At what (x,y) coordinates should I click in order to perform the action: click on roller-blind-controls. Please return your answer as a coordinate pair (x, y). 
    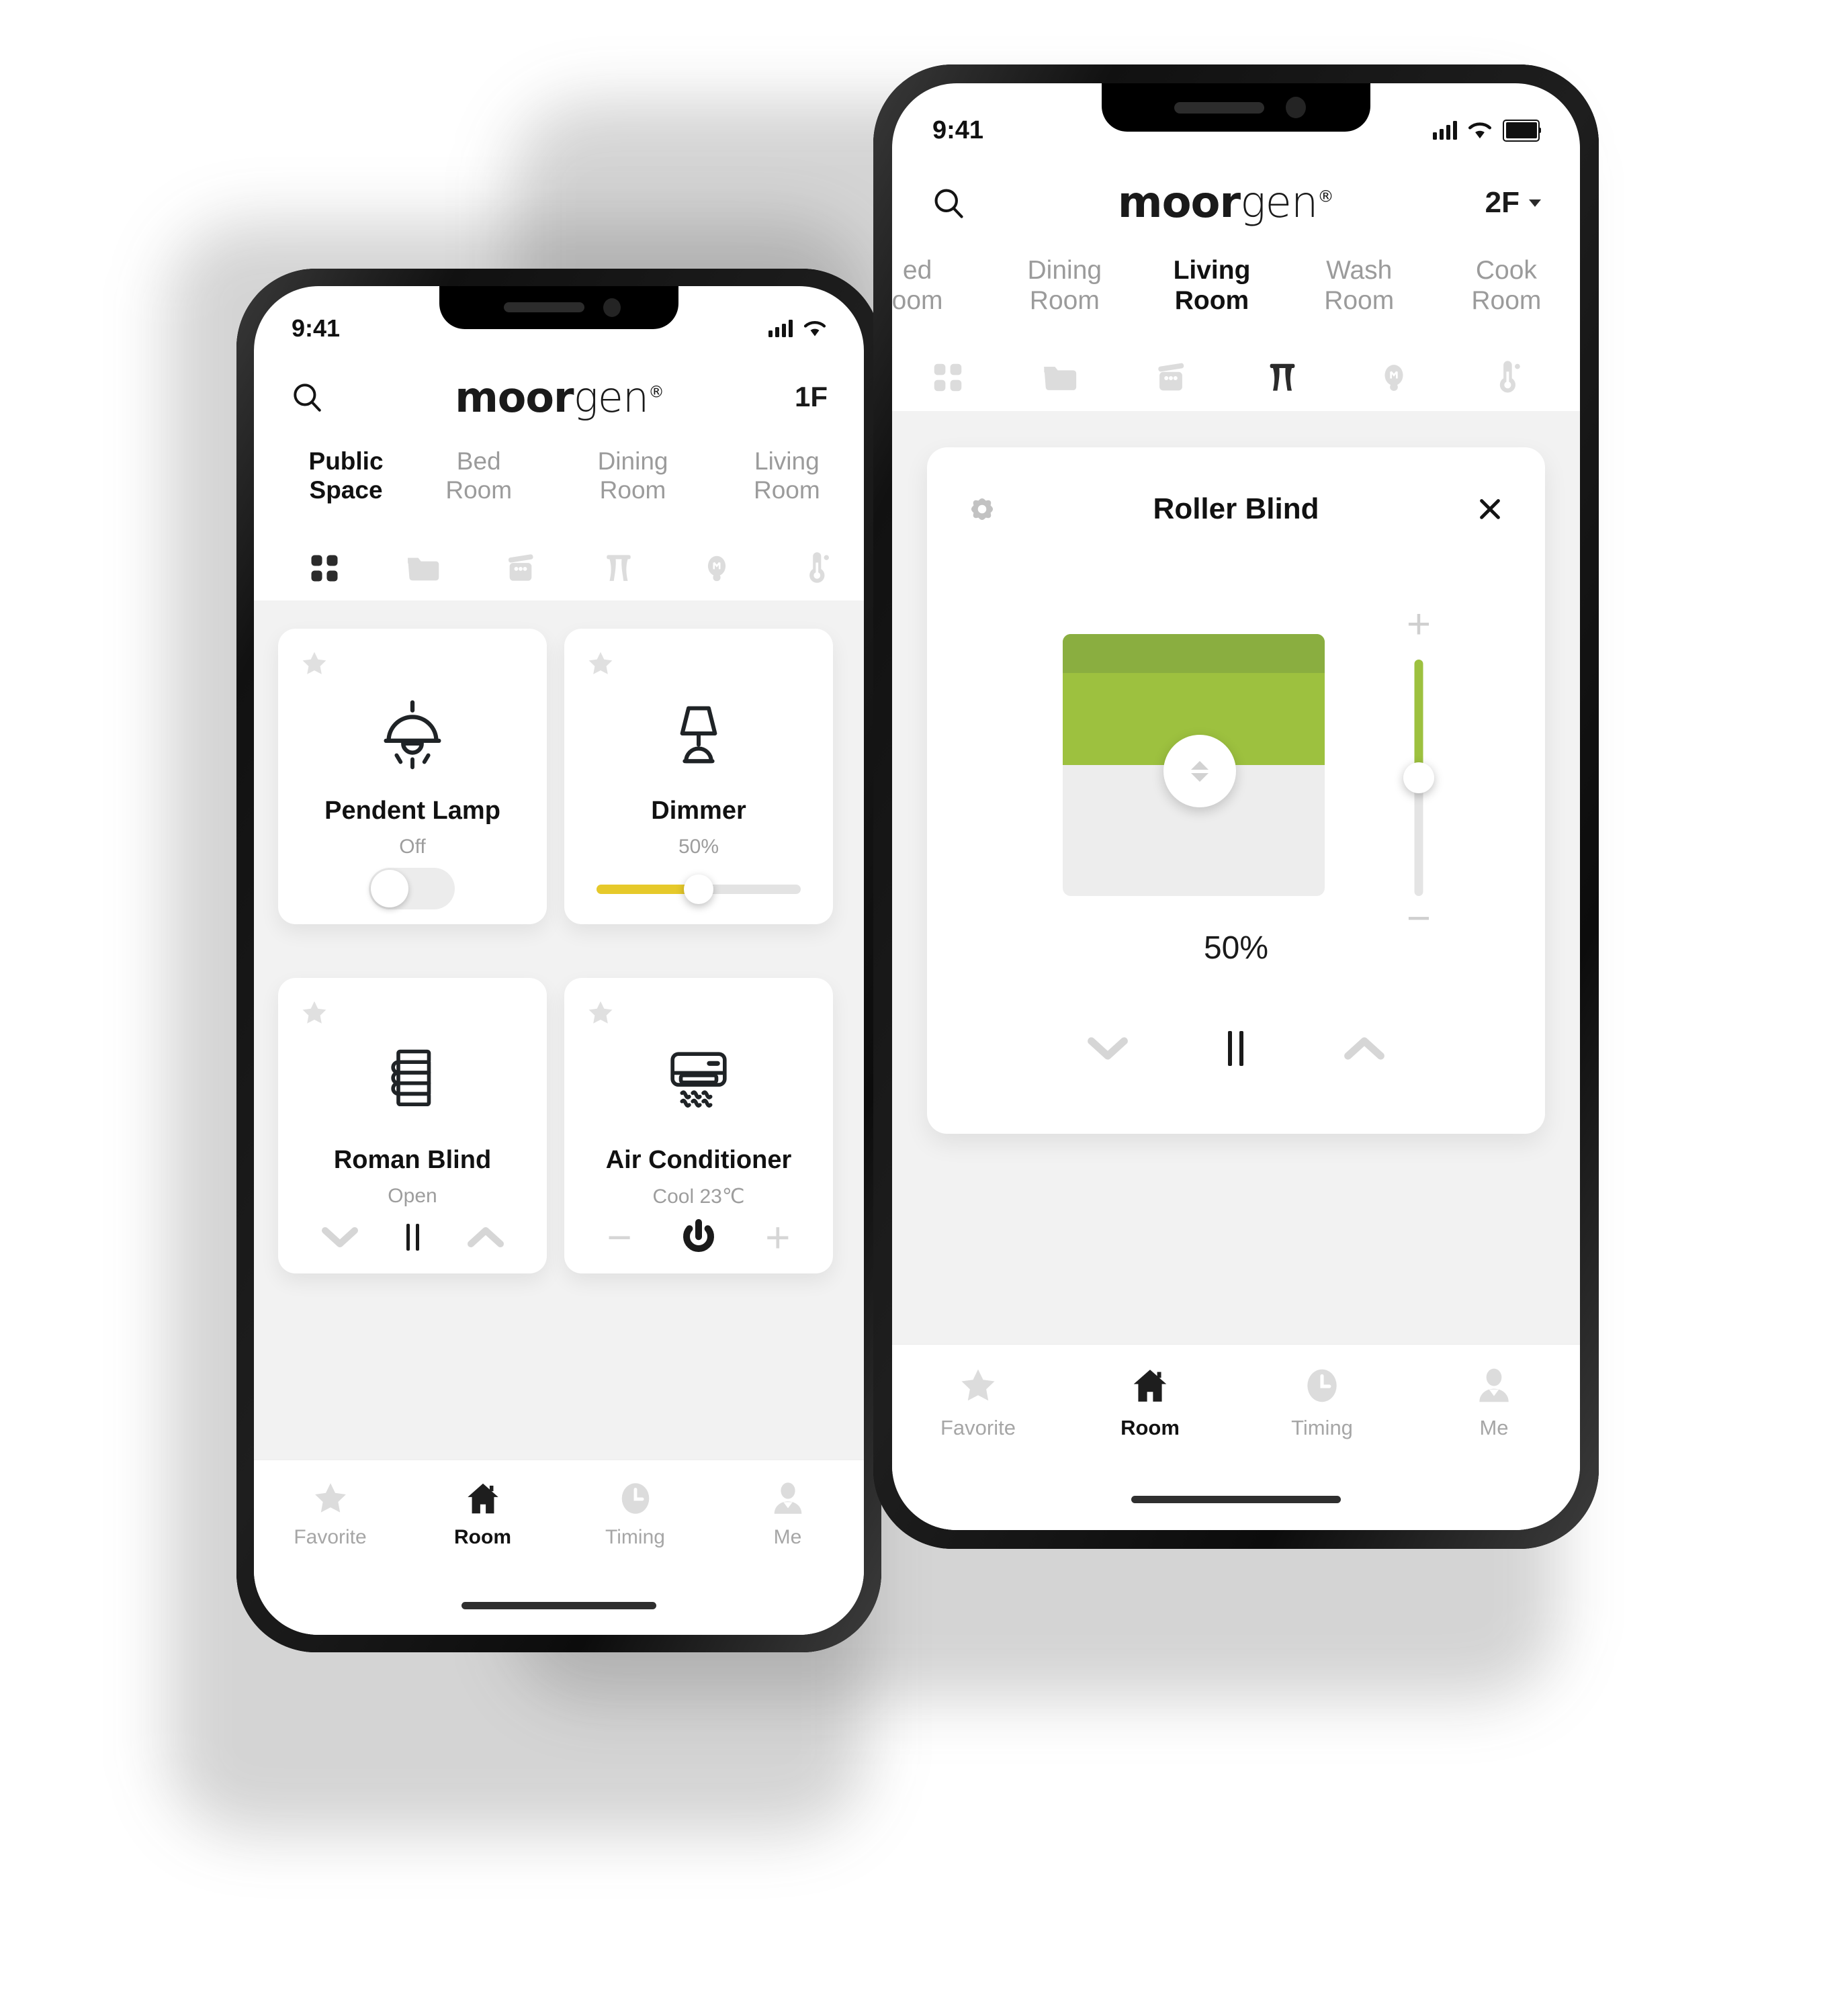
    Looking at the image, I should click on (1236, 1048).